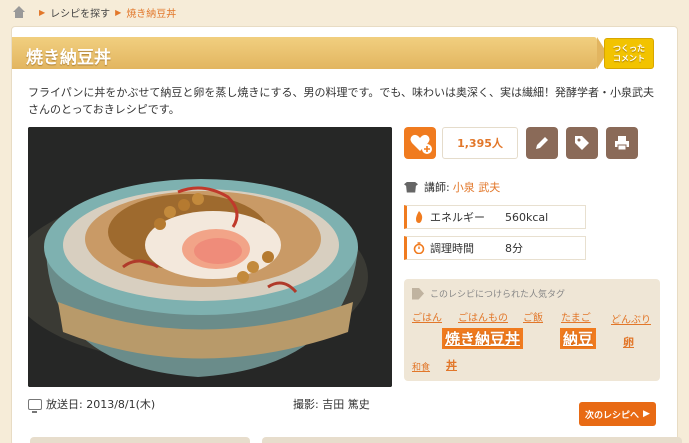  Describe the element at coordinates (140, 440) in the screenshot. I see `bottom-tab-left` at that location.